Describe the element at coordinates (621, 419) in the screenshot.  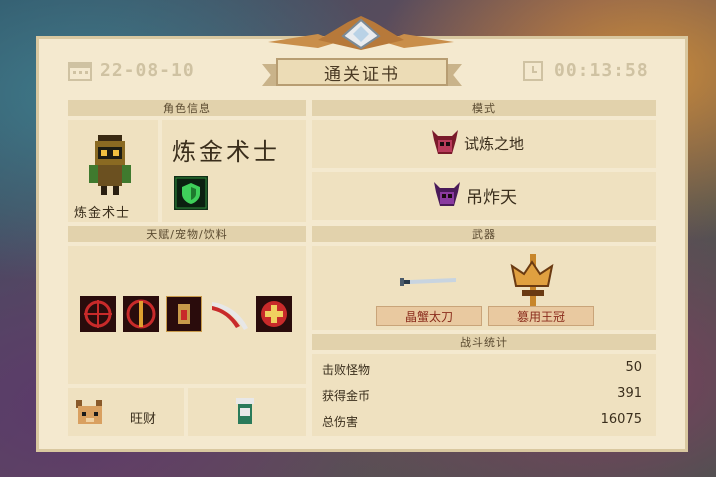
I see `stat-value-damage: 16075` at that location.